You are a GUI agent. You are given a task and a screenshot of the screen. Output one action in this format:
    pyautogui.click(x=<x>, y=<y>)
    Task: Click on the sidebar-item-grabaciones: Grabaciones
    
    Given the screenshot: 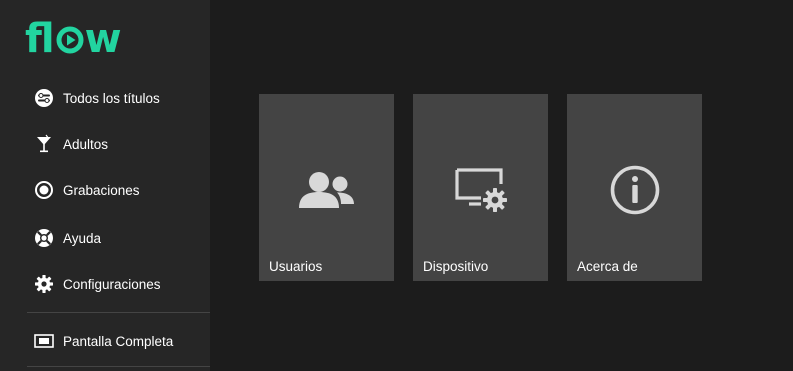 What is the action you would take?
    pyautogui.click(x=87, y=190)
    